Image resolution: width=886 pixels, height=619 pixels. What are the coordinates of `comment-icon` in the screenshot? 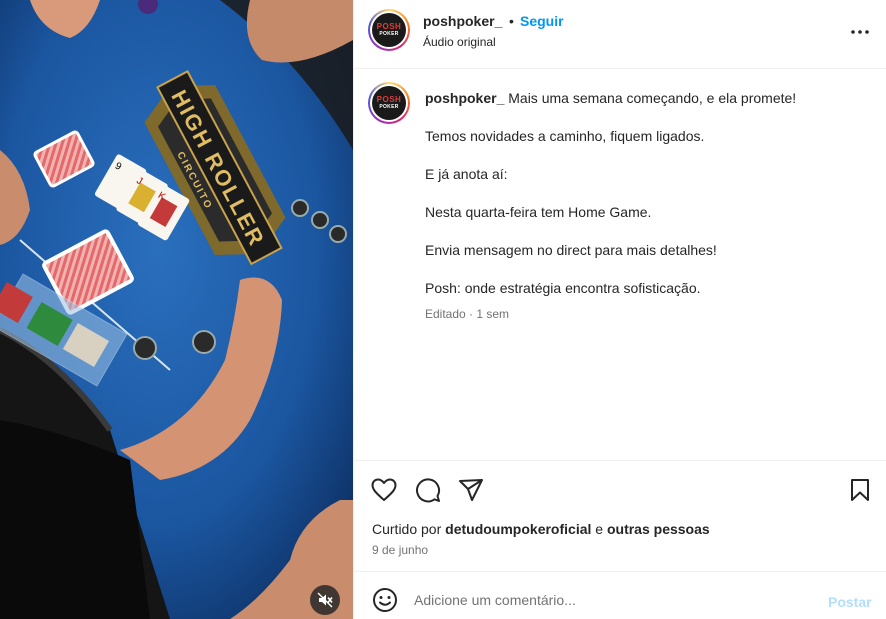 It's located at (428, 490).